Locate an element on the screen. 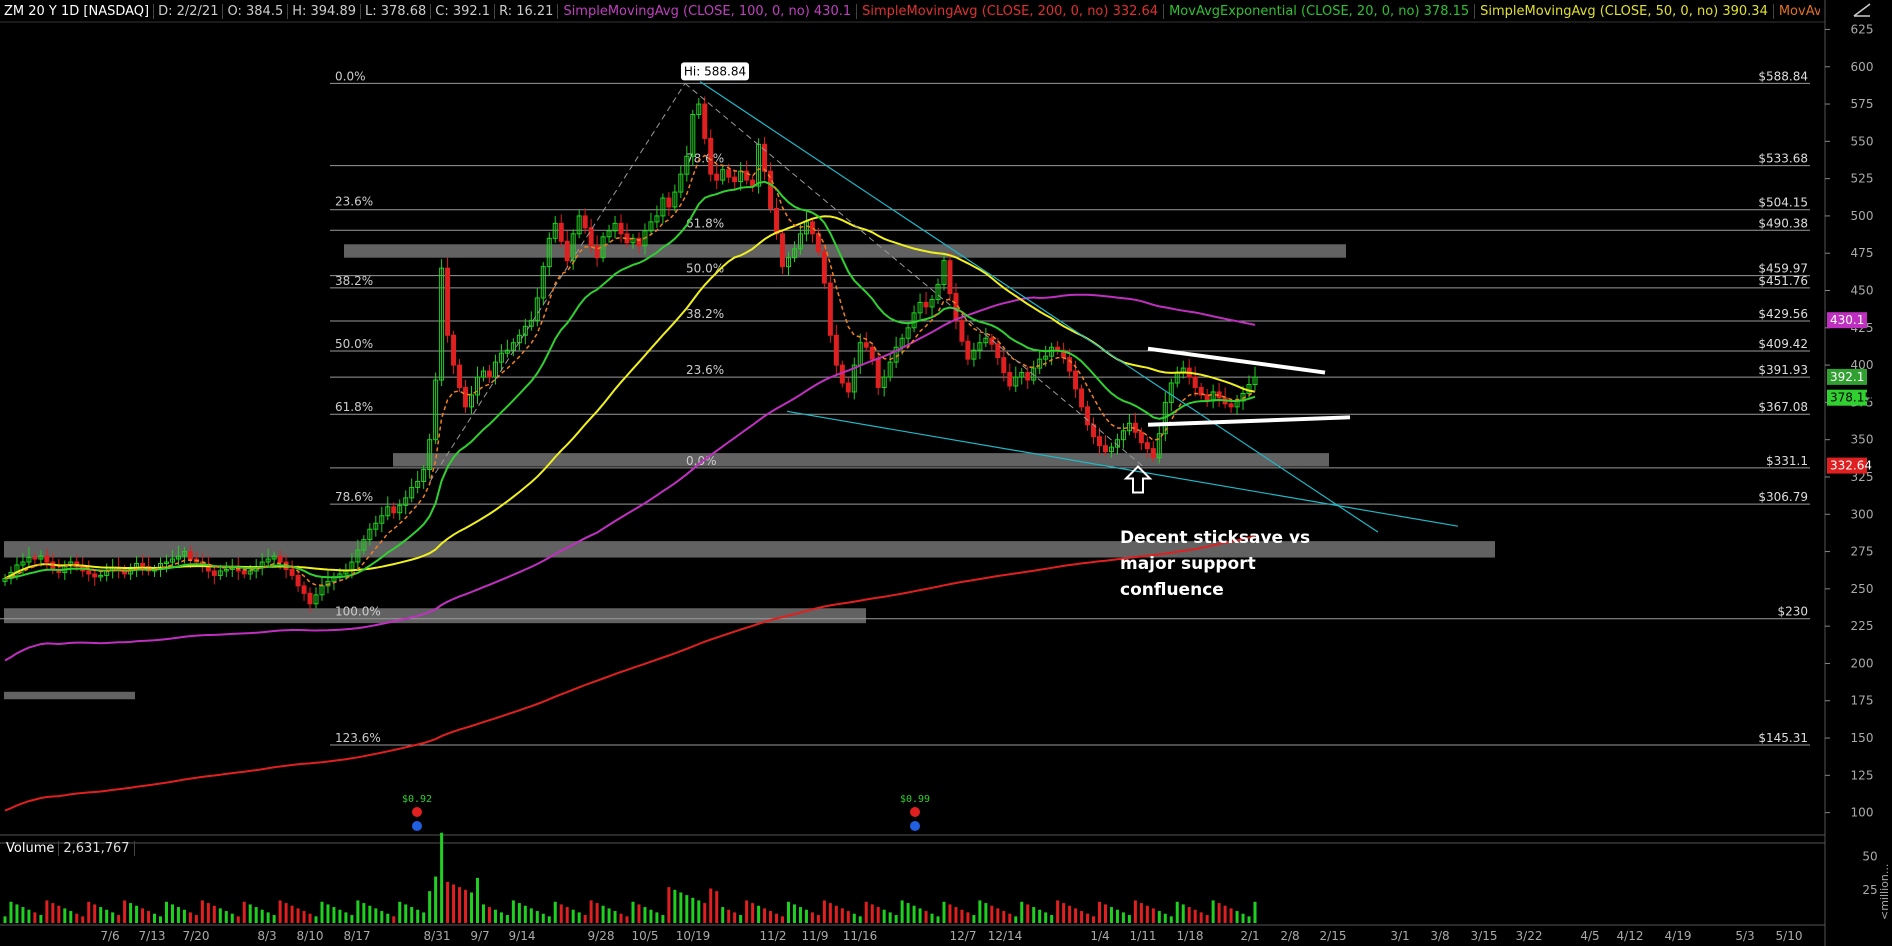 This screenshot has height=946, width=1892. y-tick-label: 525 is located at coordinates (1862, 179).